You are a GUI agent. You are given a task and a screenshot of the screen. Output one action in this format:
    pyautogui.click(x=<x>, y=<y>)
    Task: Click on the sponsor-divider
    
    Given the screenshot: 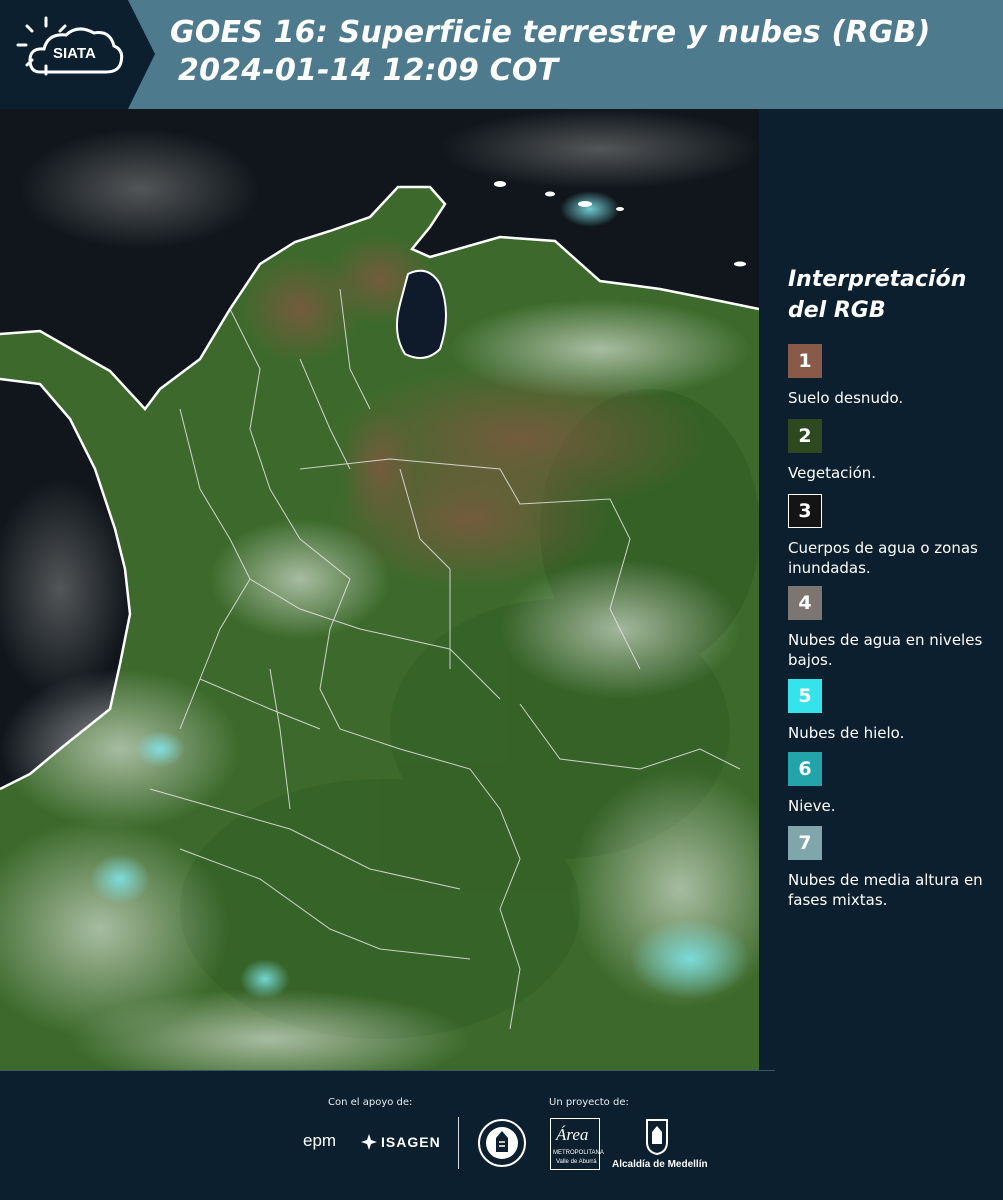 What is the action you would take?
    pyautogui.click(x=458, y=1143)
    